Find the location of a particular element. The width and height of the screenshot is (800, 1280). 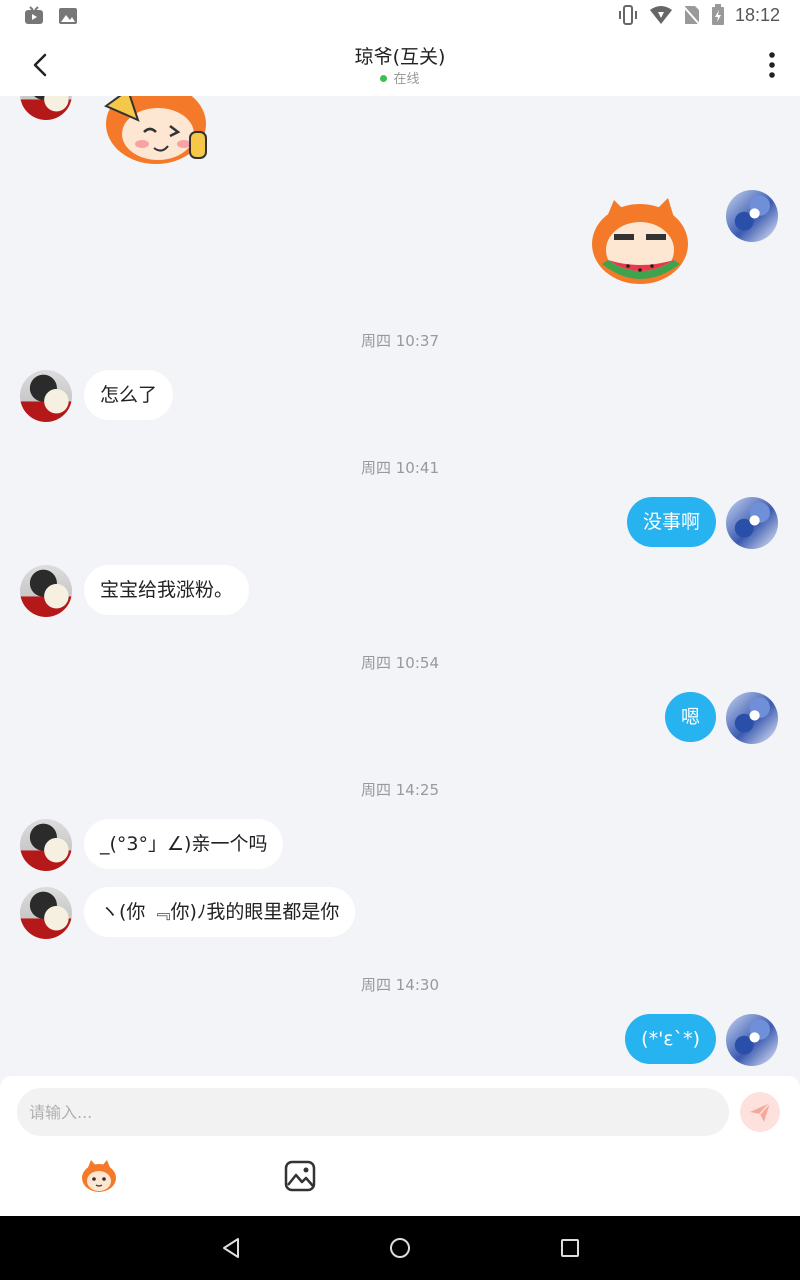

sticker-picker-icon is located at coordinates (99, 1176).